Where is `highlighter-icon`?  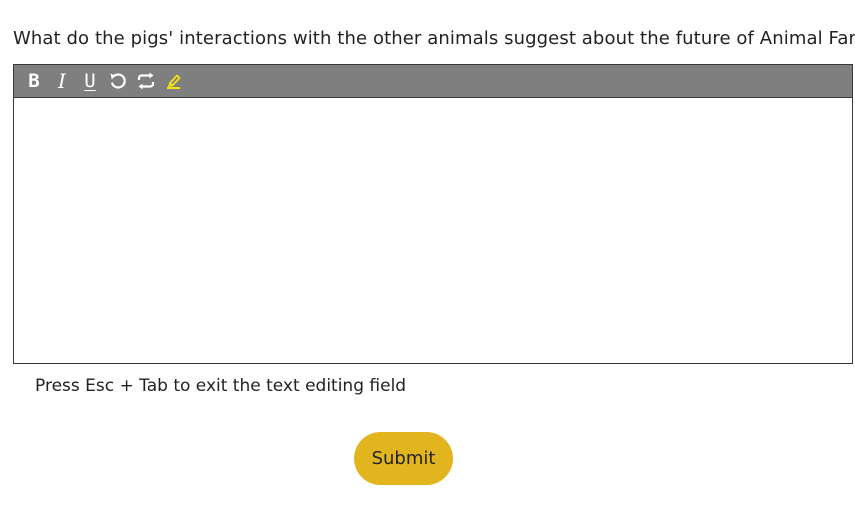 highlighter-icon is located at coordinates (174, 81).